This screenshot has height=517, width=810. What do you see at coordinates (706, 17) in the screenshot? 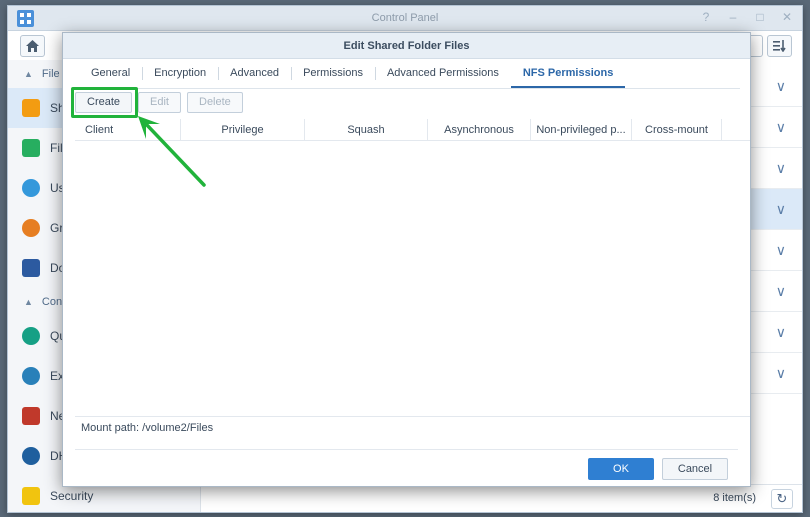
I see `help-icon: ?` at bounding box center [706, 17].